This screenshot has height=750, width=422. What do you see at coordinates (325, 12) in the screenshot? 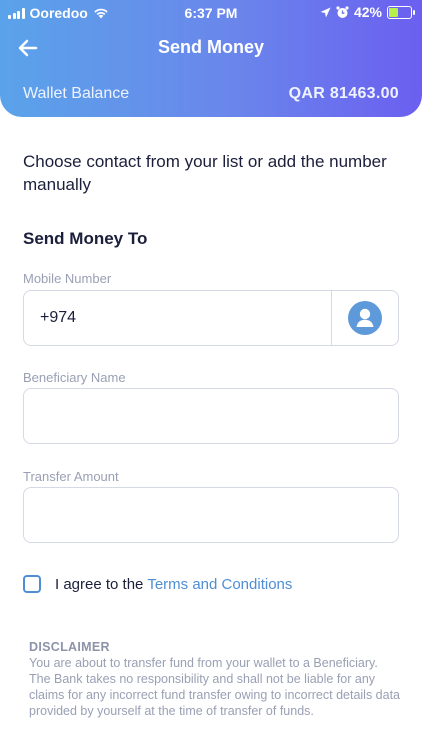
I see `location-icon` at bounding box center [325, 12].